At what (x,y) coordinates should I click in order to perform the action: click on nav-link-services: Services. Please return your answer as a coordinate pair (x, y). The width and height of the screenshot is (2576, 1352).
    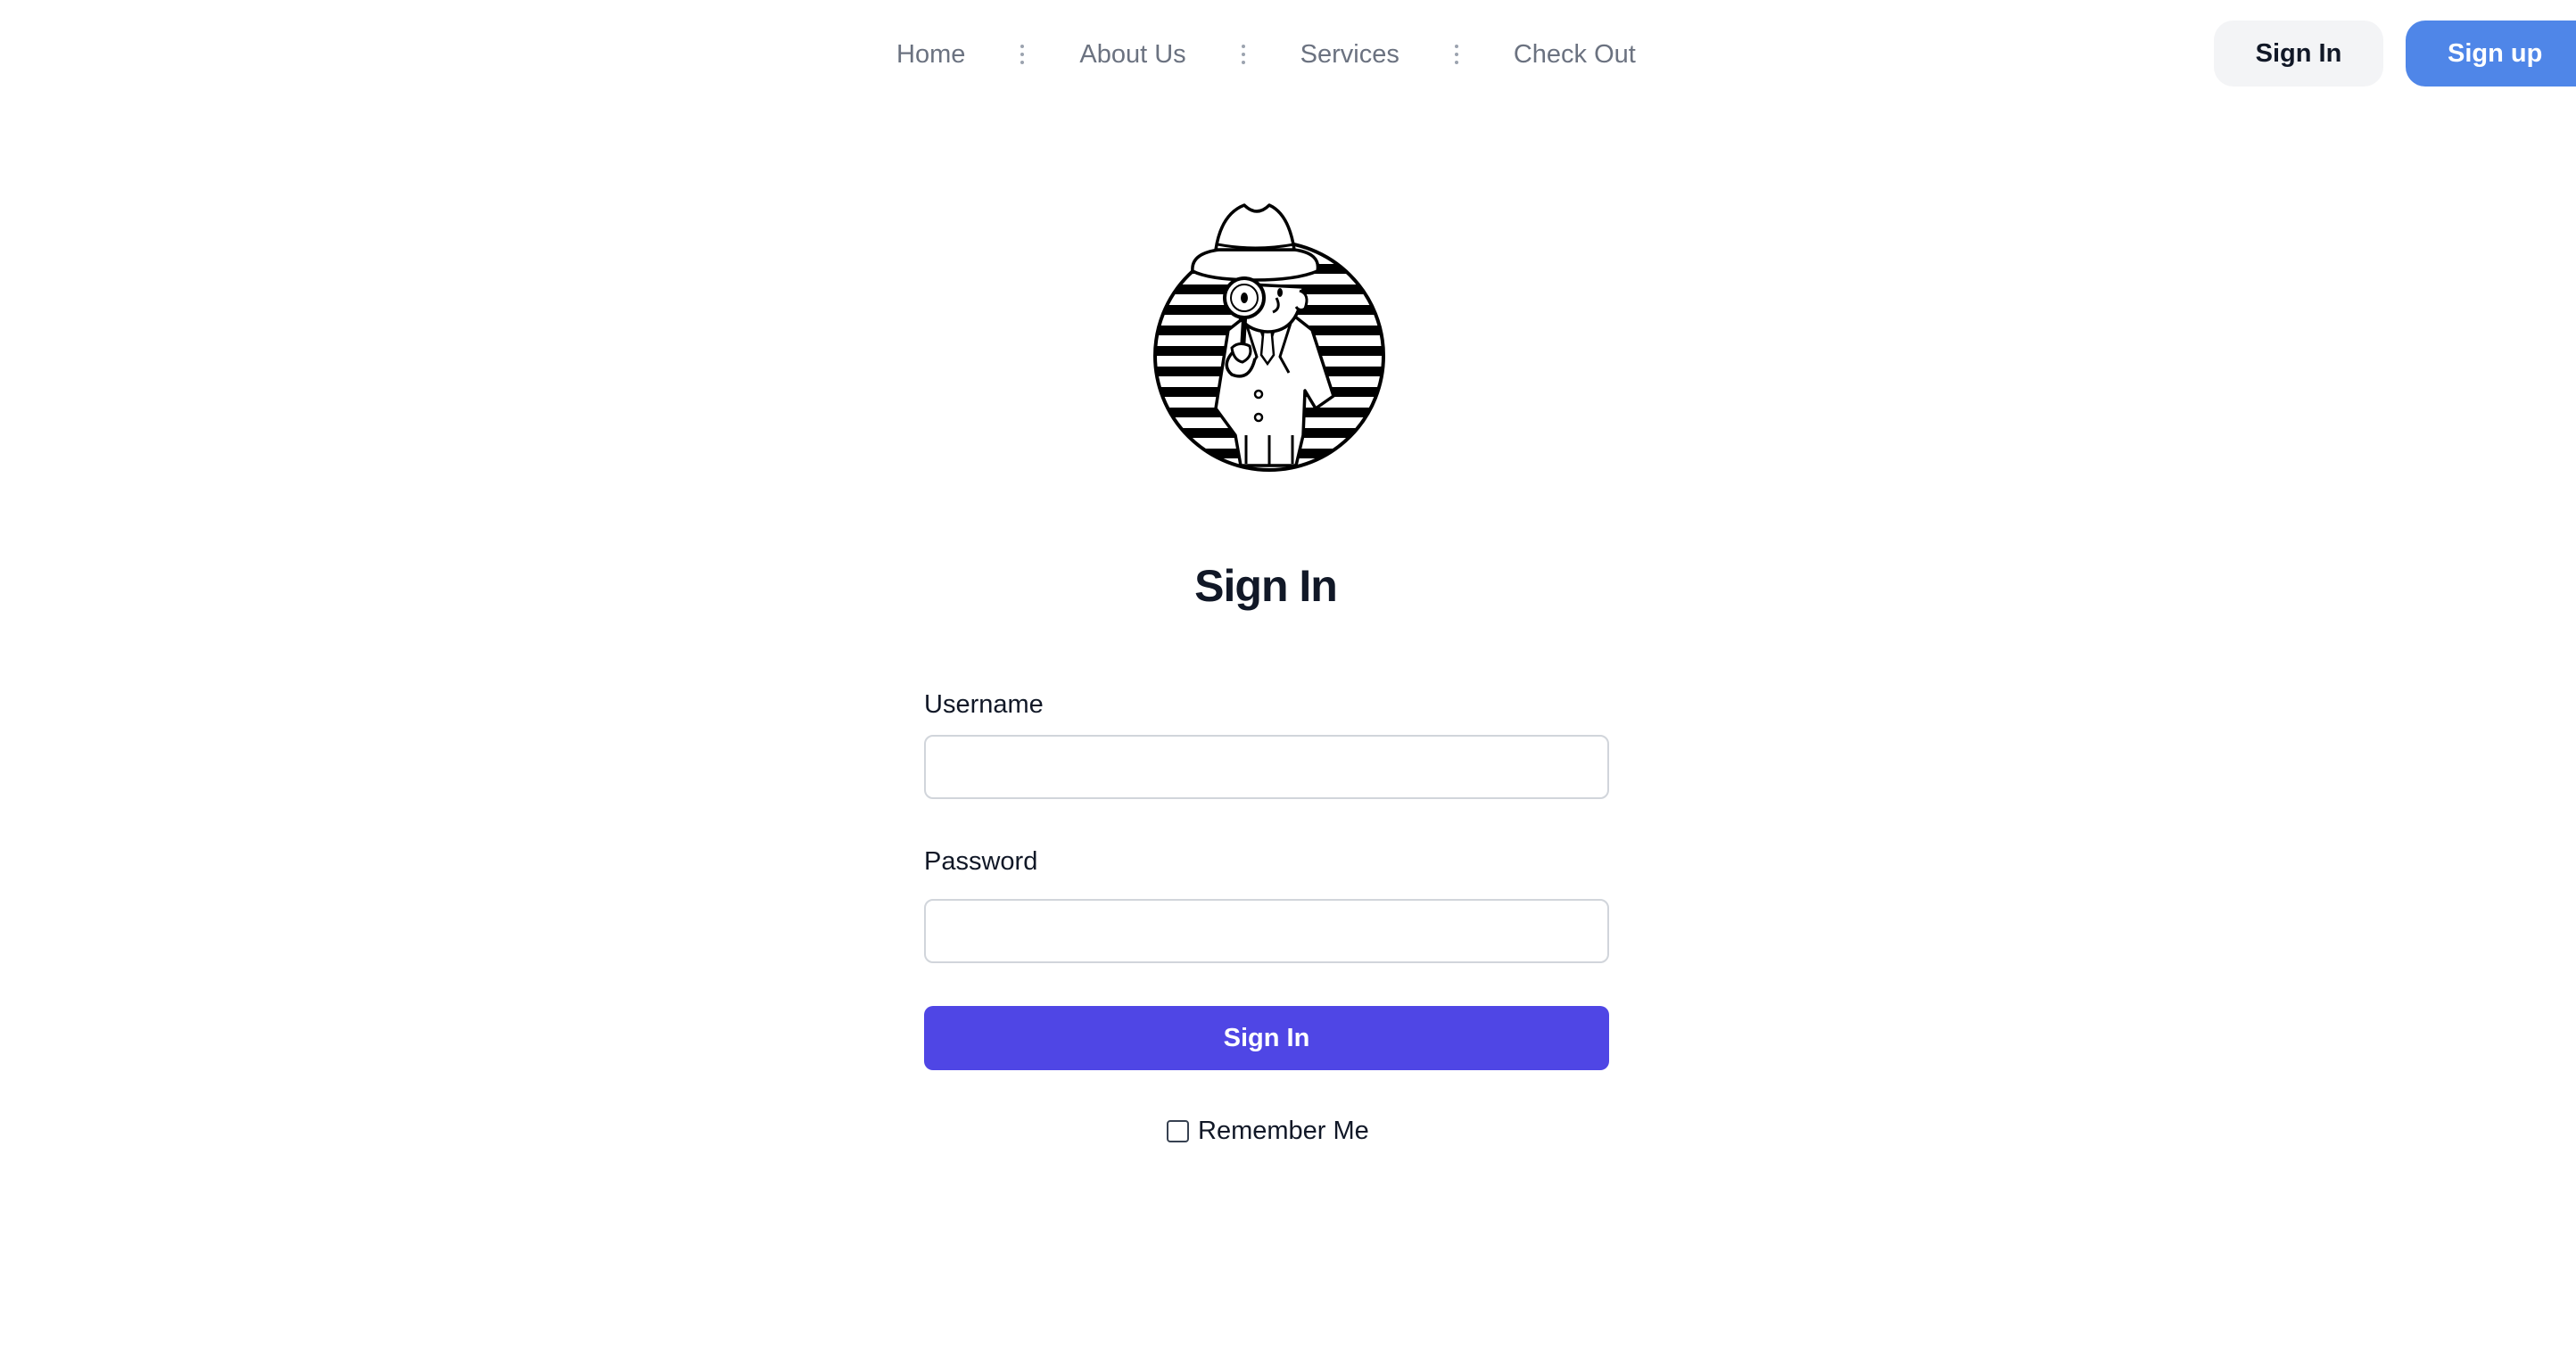
    Looking at the image, I should click on (1349, 55).